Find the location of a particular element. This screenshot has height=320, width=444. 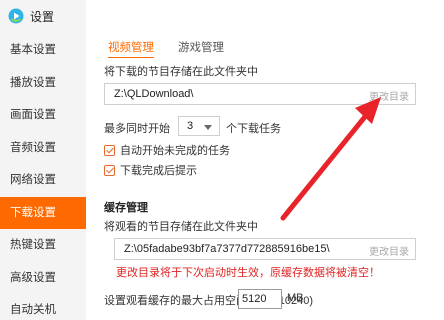

title-bar: 设置 is located at coordinates (31, 16).